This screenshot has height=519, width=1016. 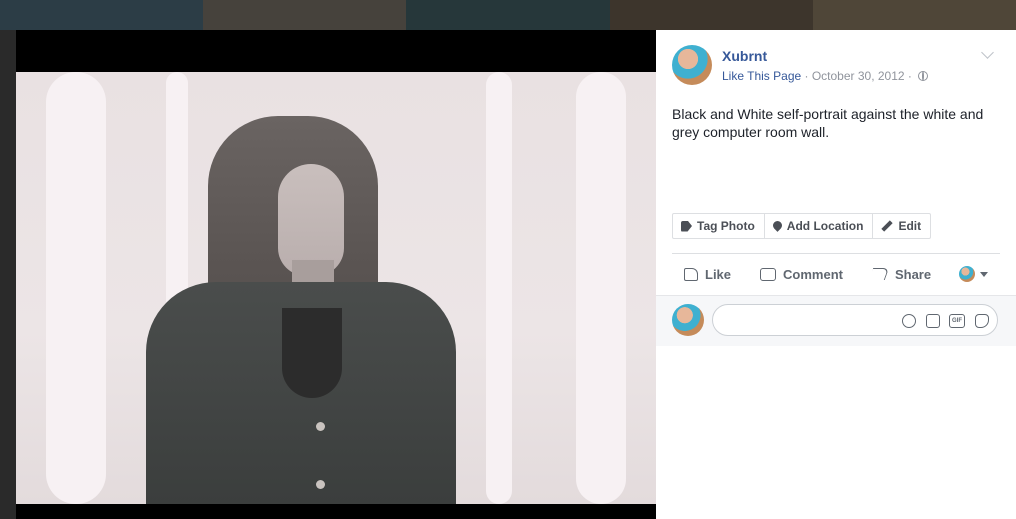 I want to click on photo-toolbar: Tag Photo Add Location Edit, so click(x=802, y=226).